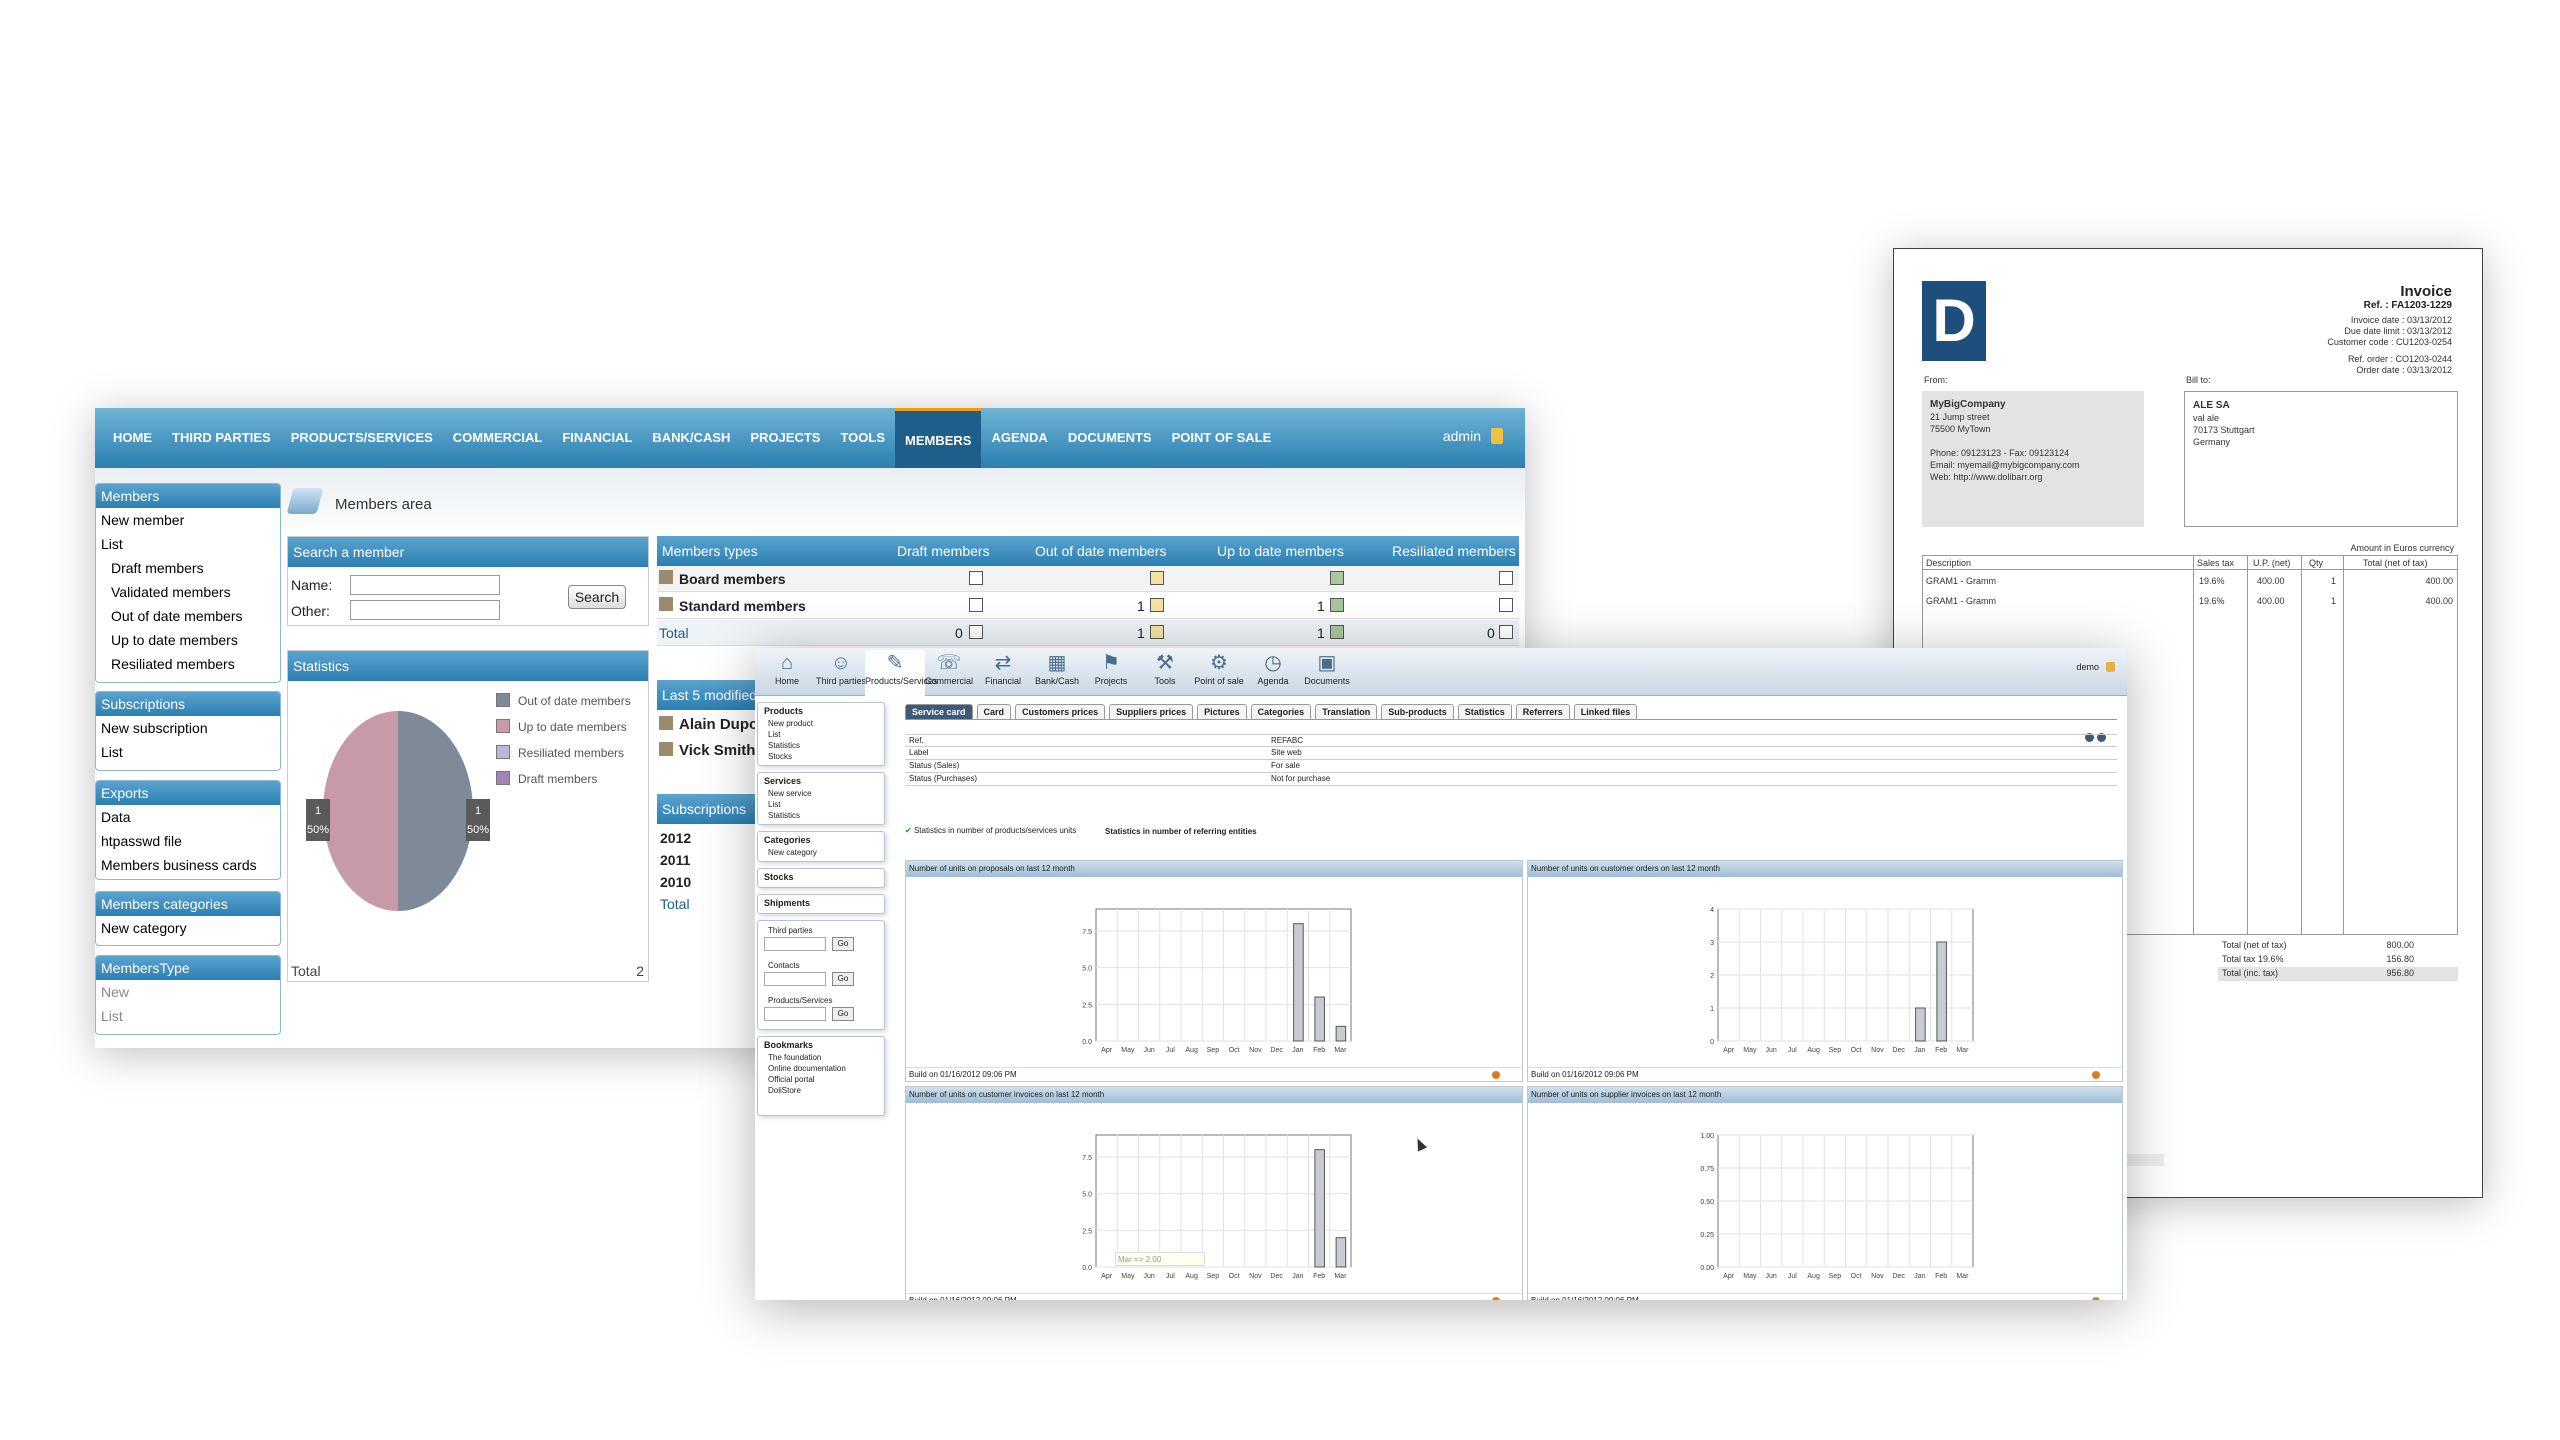  Describe the element at coordinates (2253, 959) in the screenshot. I see `invoice-total-label: Total tax 19.6%` at that location.